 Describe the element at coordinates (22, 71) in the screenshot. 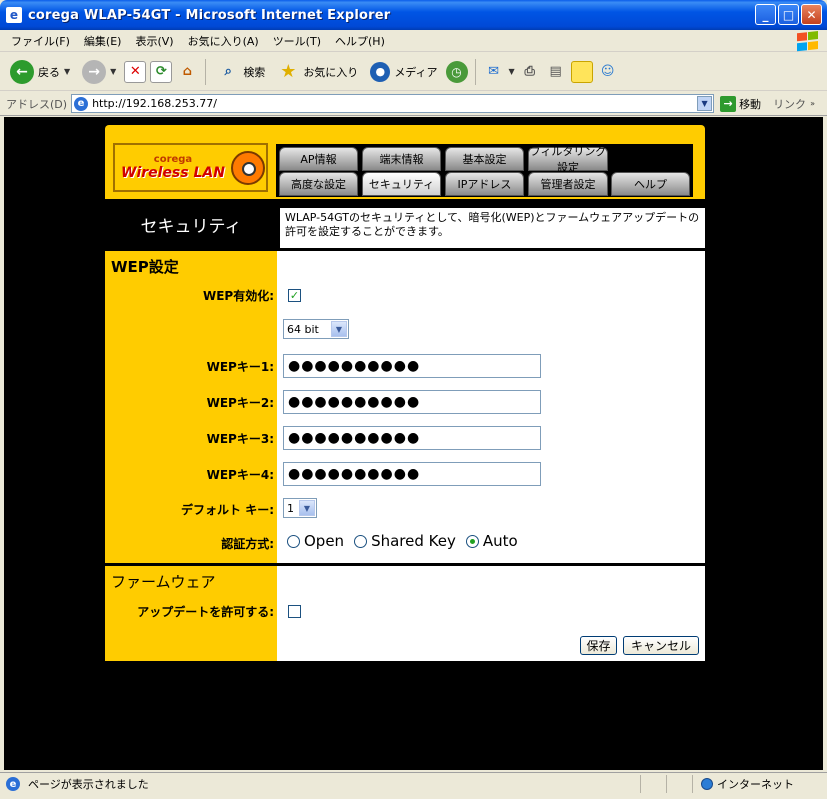

I see `back-arrow-icon: ←` at that location.